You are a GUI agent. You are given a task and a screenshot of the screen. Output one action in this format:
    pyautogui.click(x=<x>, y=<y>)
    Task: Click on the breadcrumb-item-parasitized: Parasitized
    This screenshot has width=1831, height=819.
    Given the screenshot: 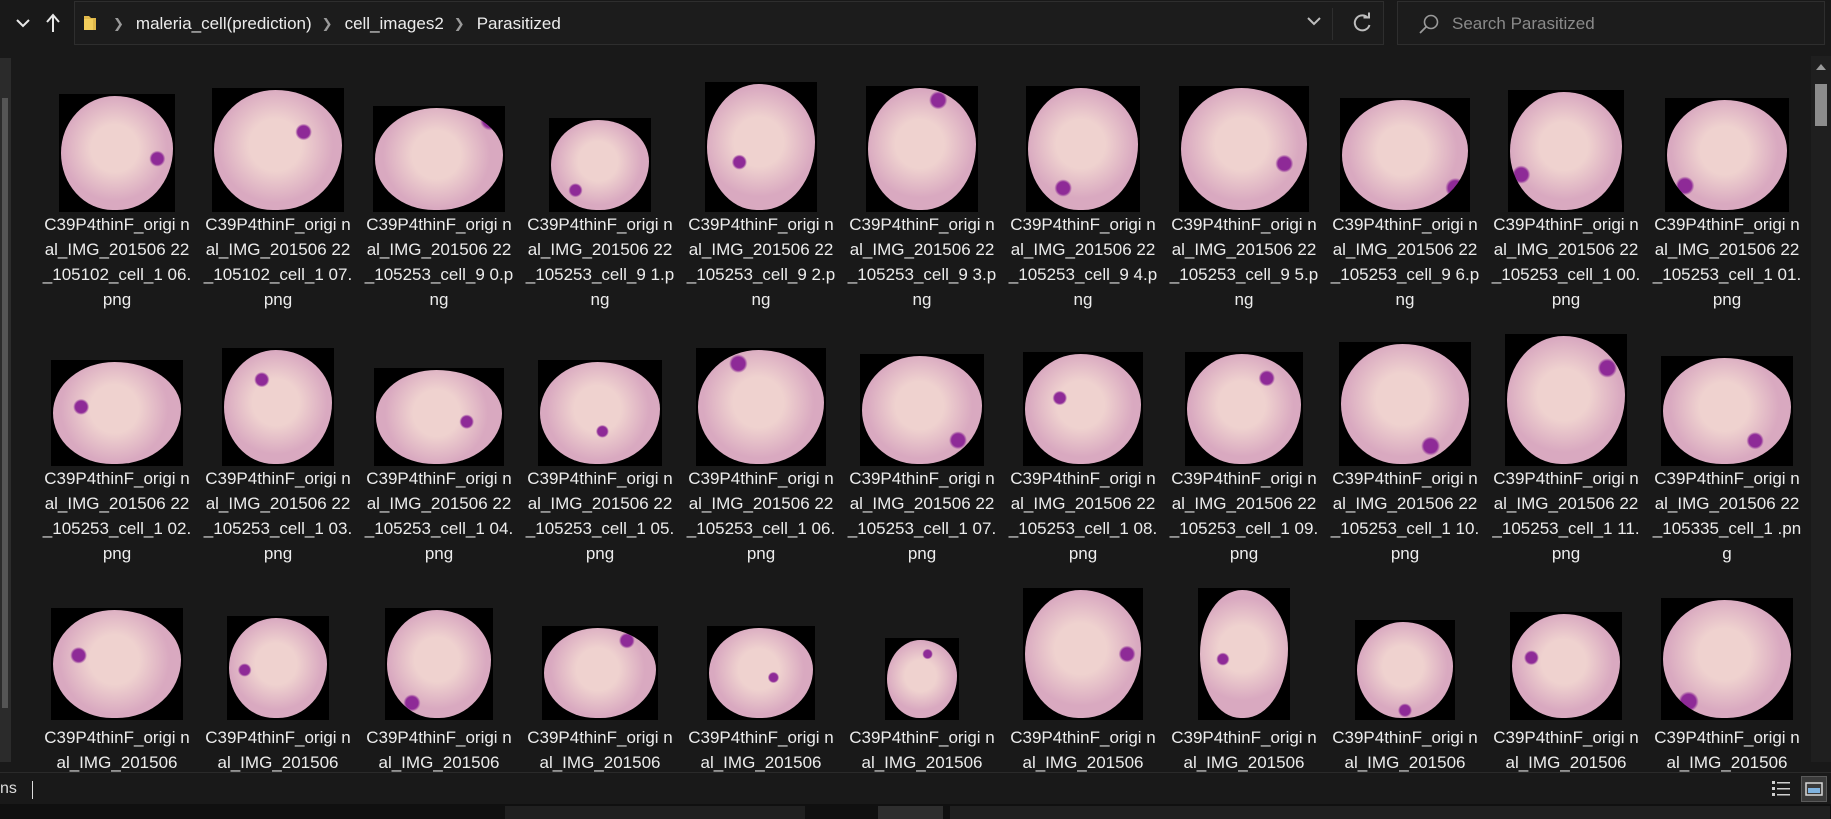 What is the action you would take?
    pyautogui.click(x=519, y=24)
    